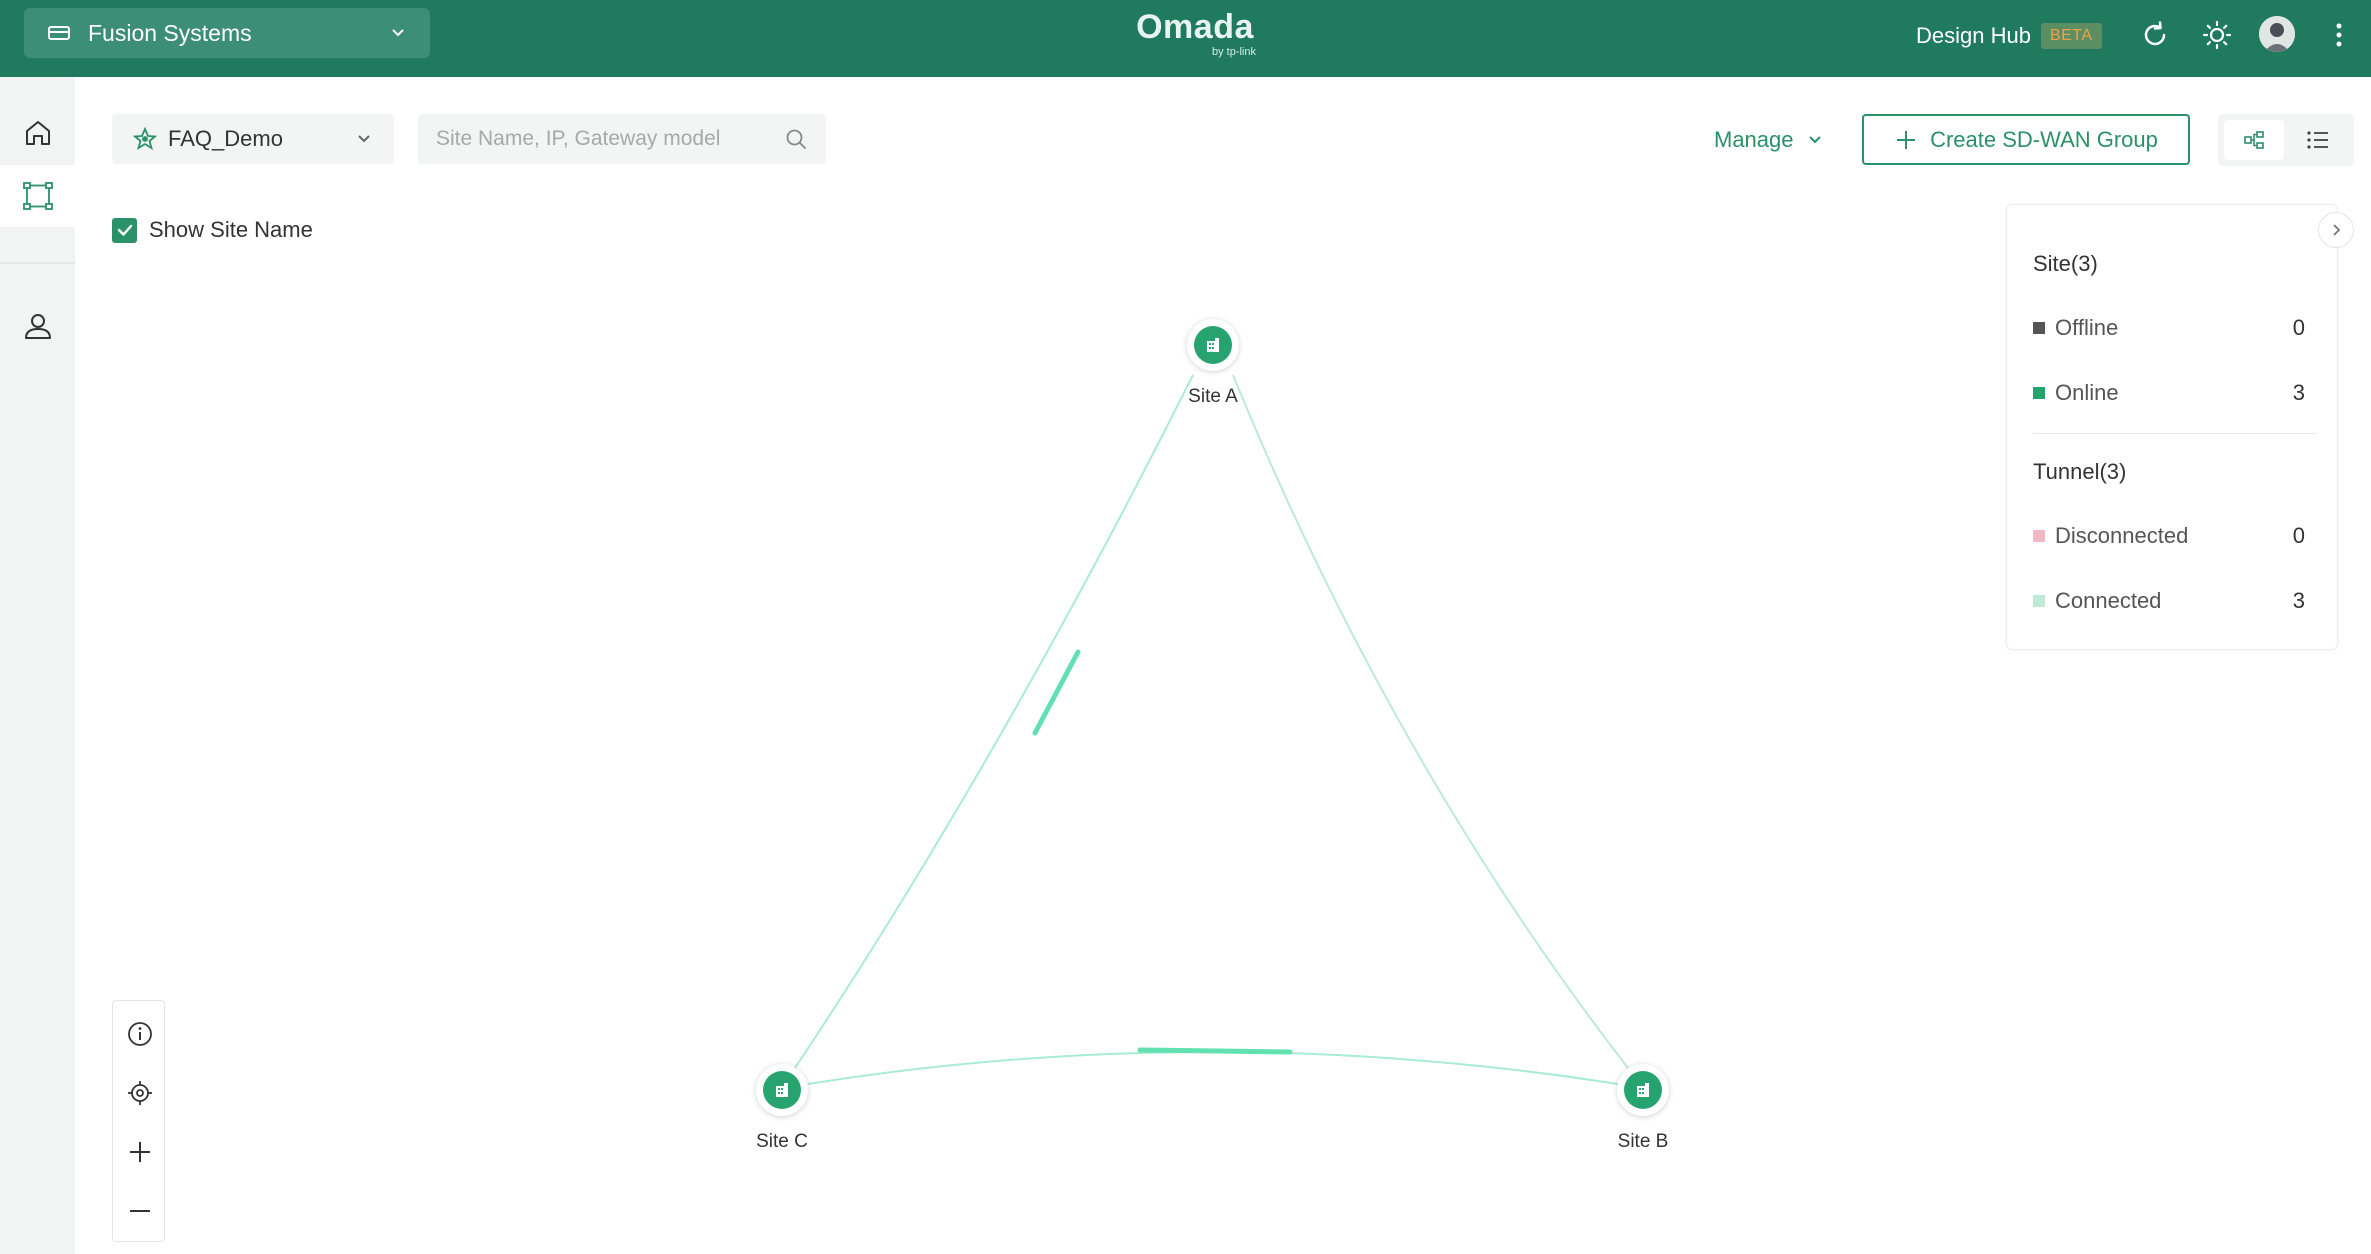  I want to click on legend-connected-count: 3, so click(2298, 600).